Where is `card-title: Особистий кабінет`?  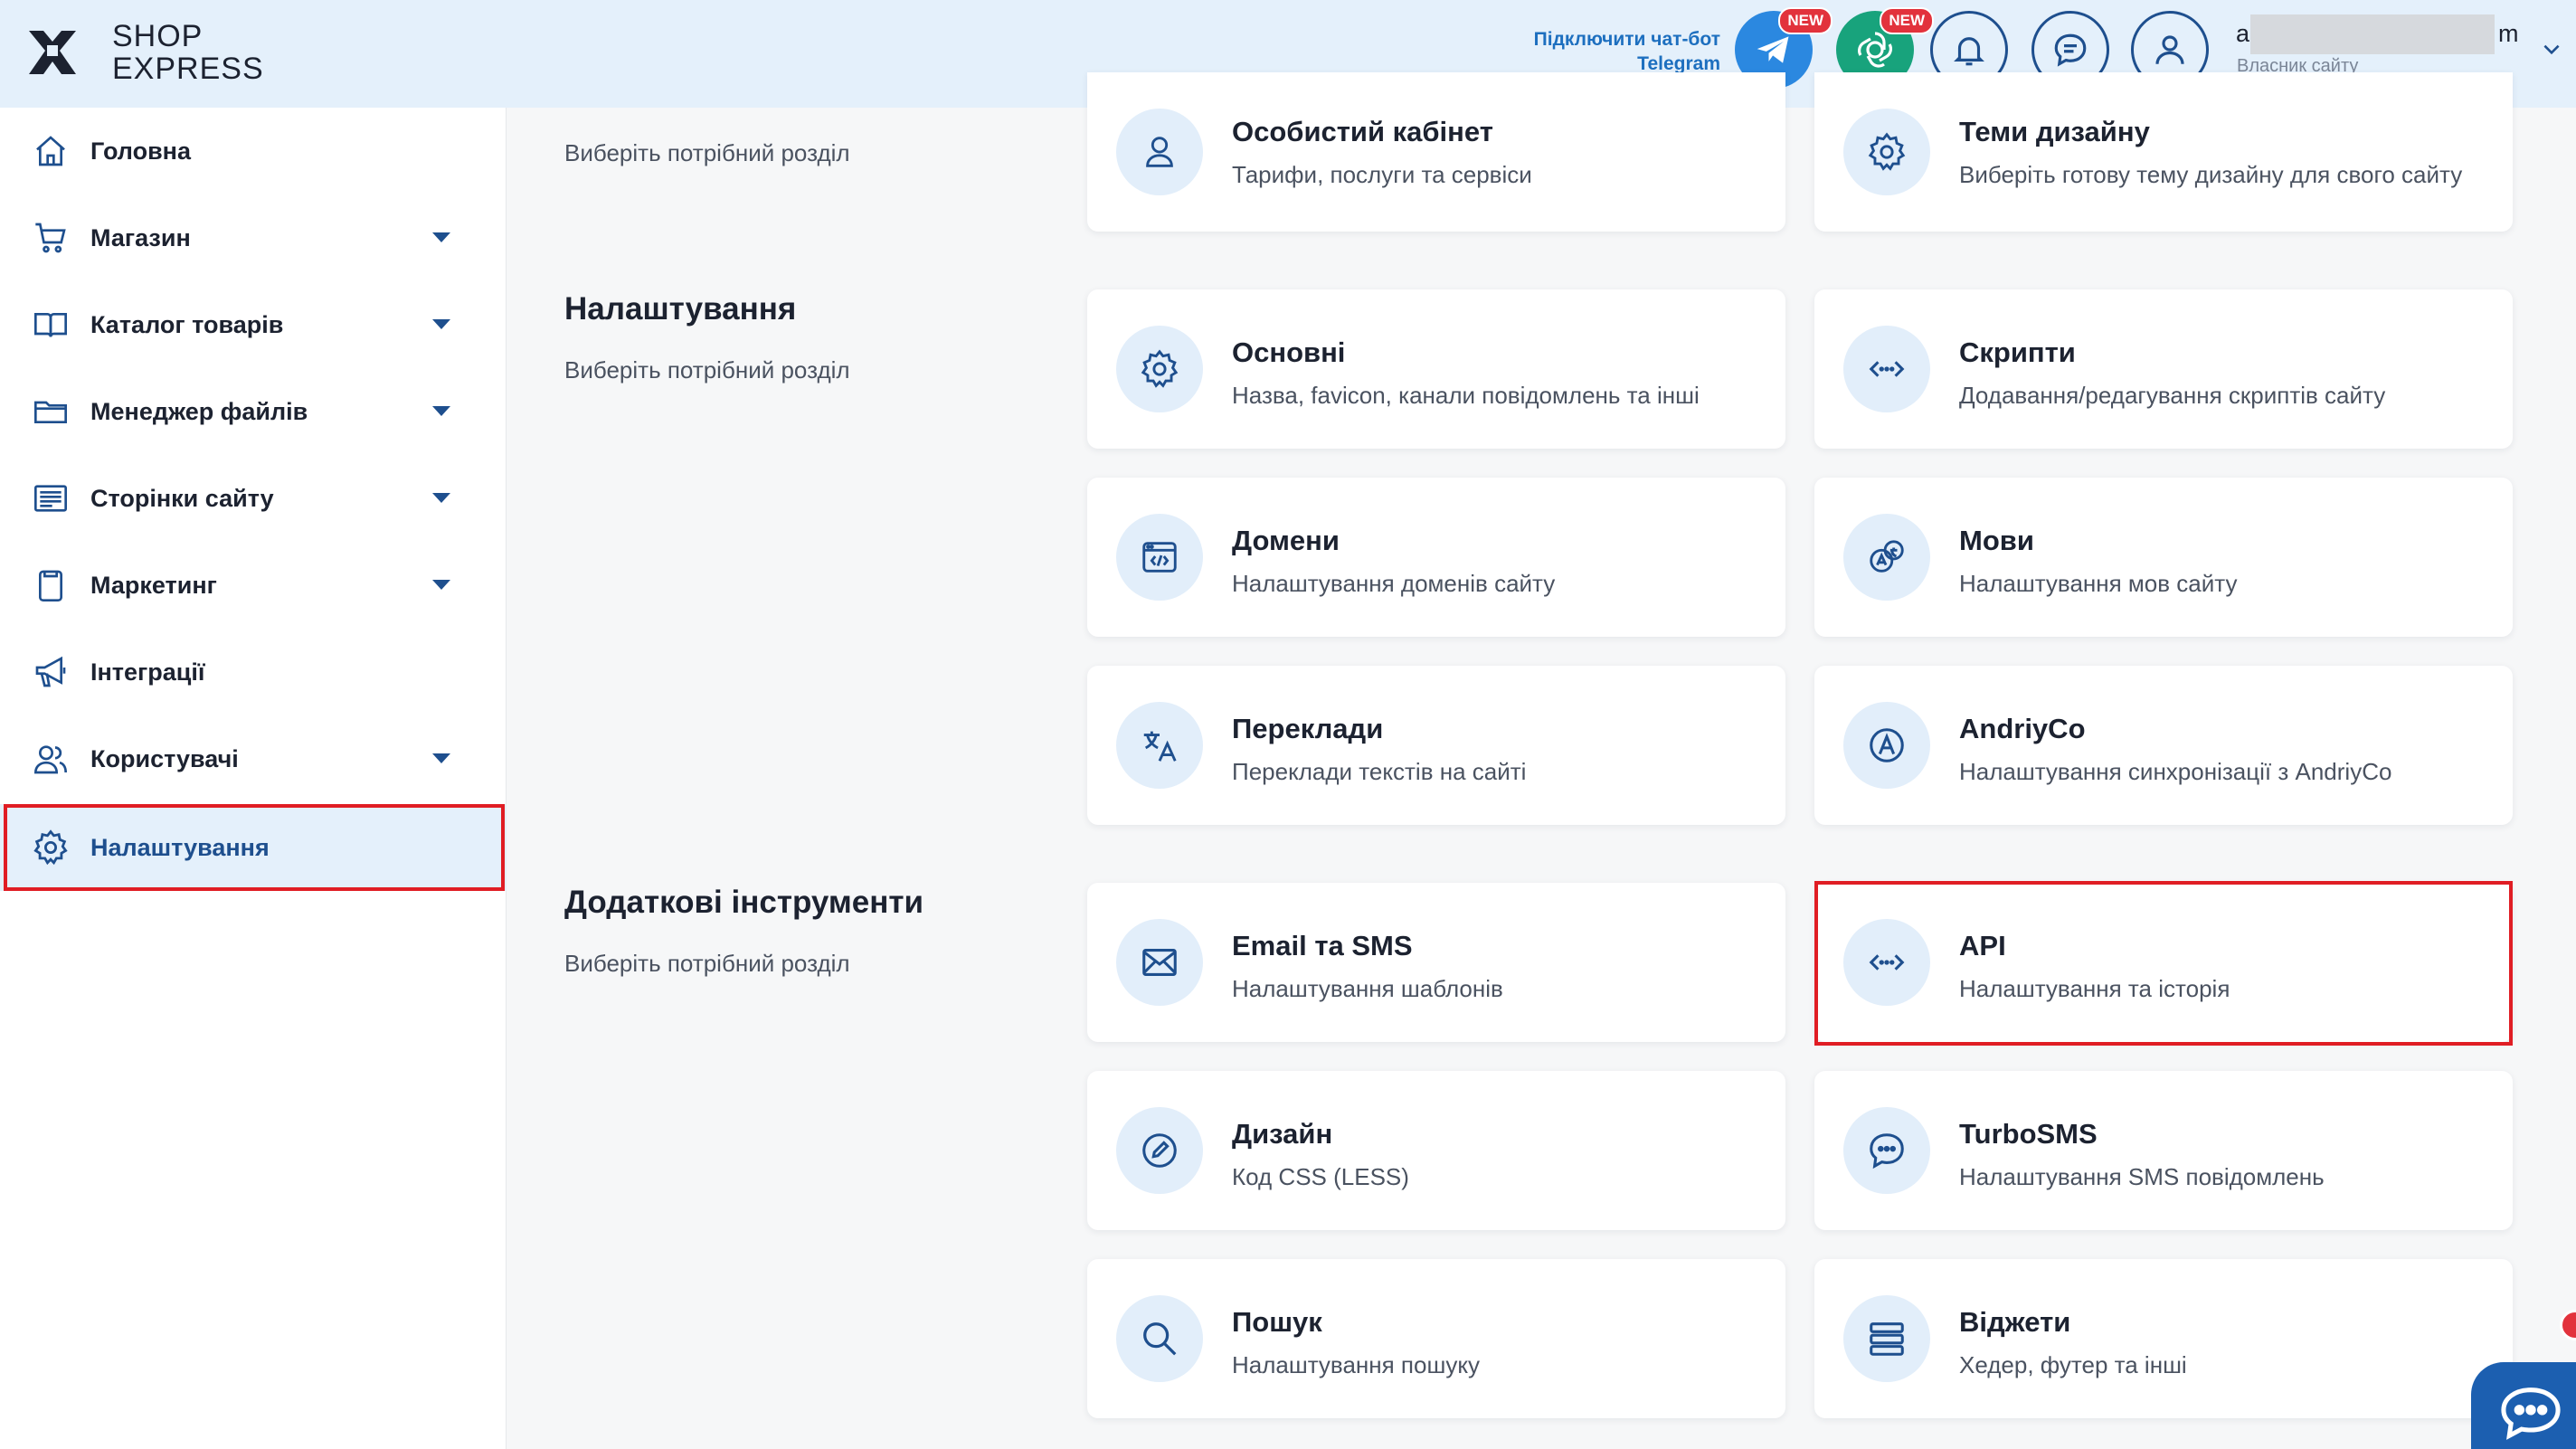 card-title: Особистий кабінет is located at coordinates (1362, 132).